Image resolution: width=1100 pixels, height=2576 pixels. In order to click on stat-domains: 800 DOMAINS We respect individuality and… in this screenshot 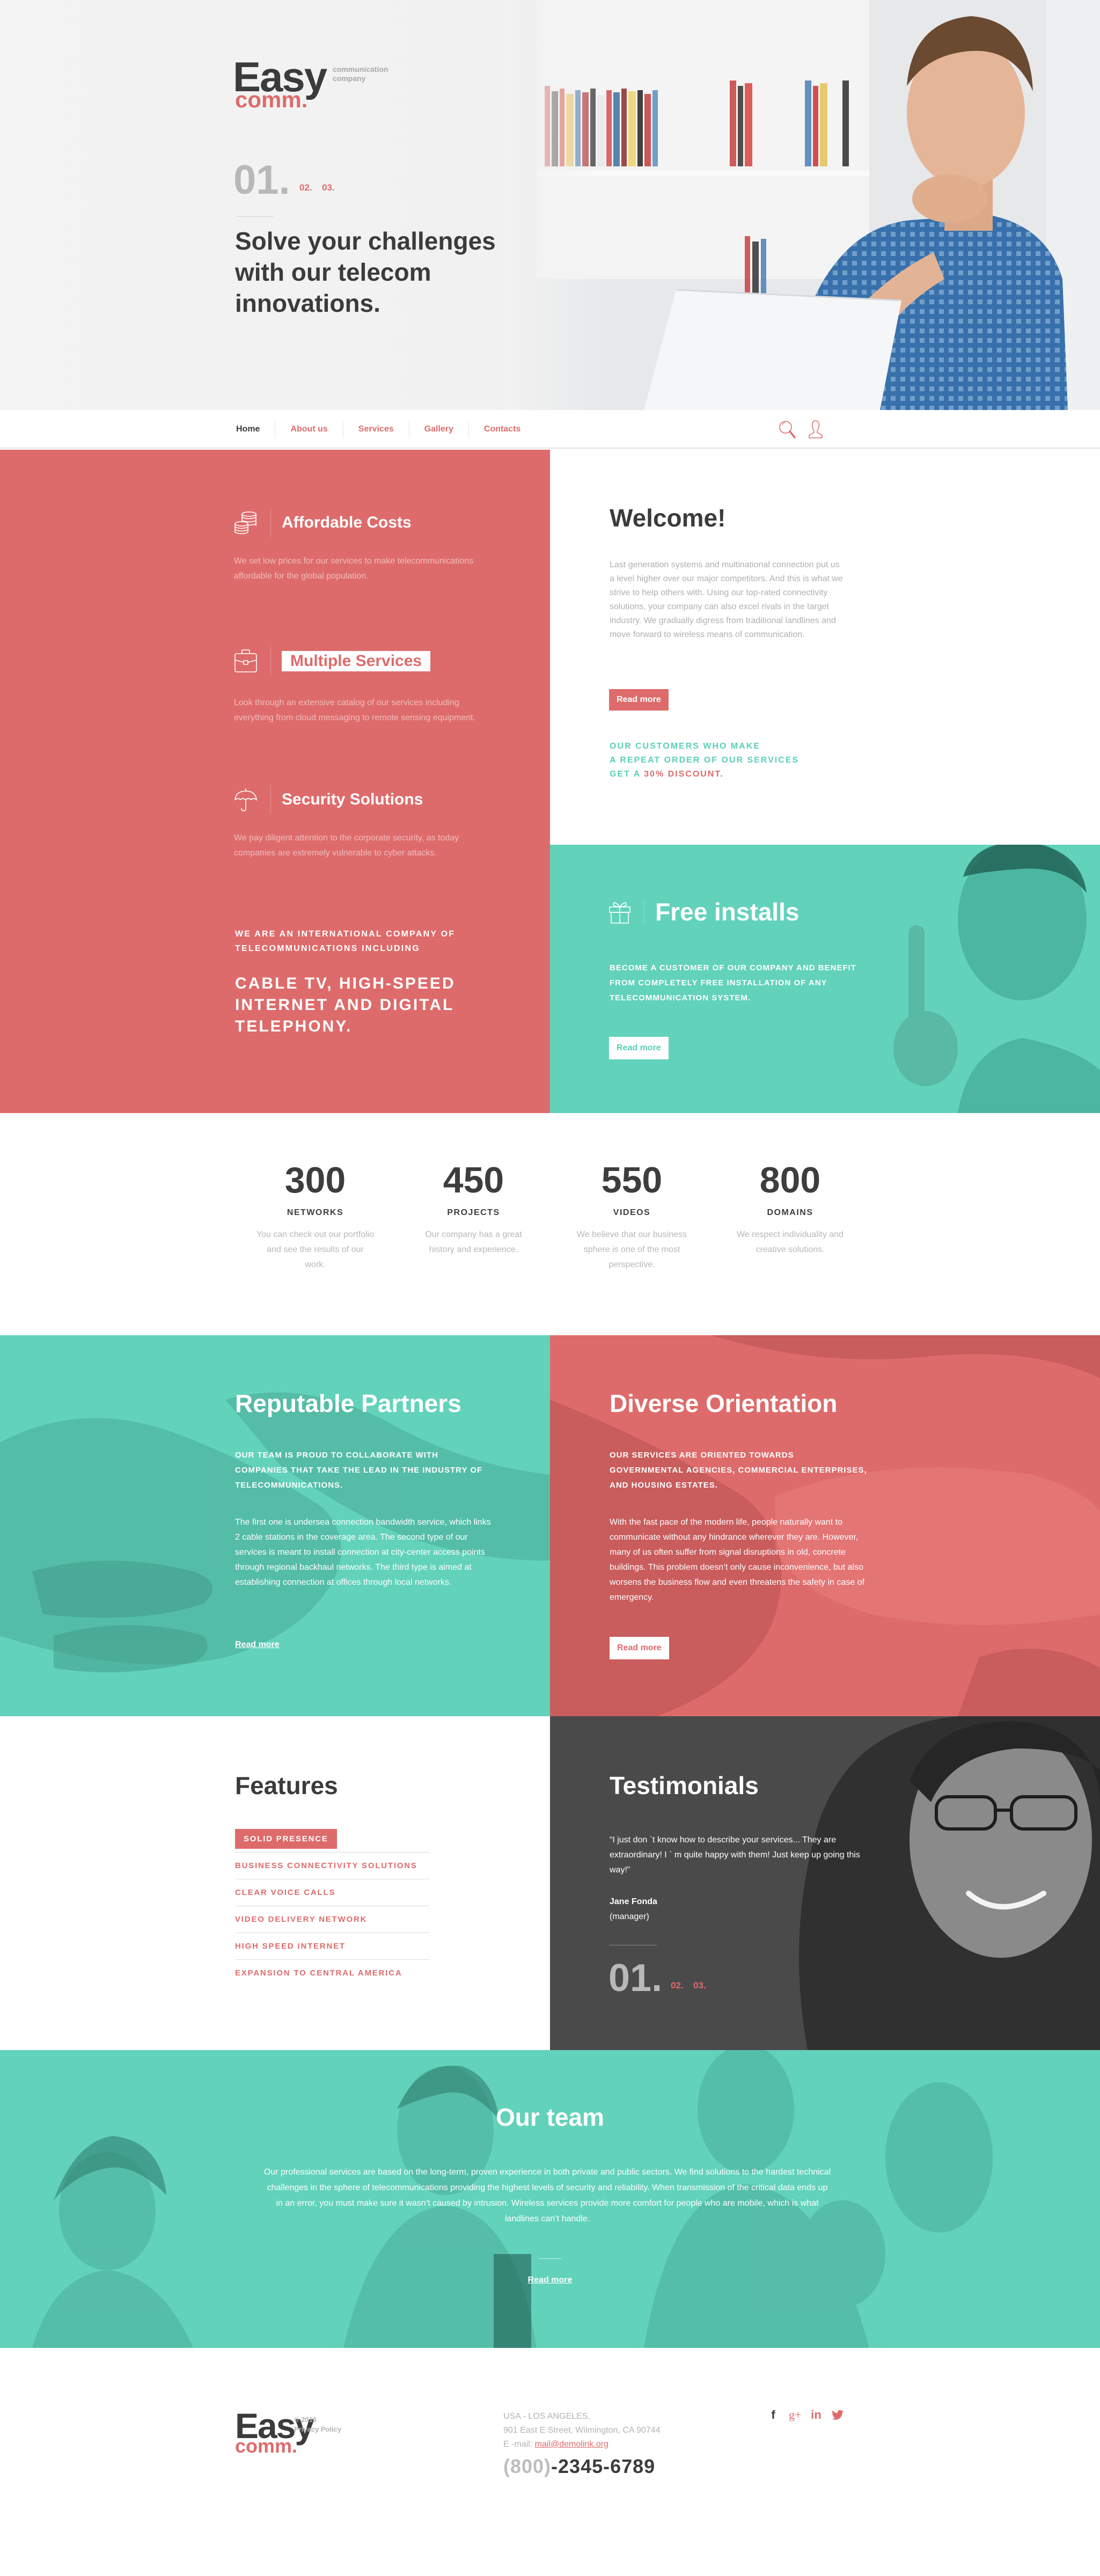, I will do `click(790, 1217)`.